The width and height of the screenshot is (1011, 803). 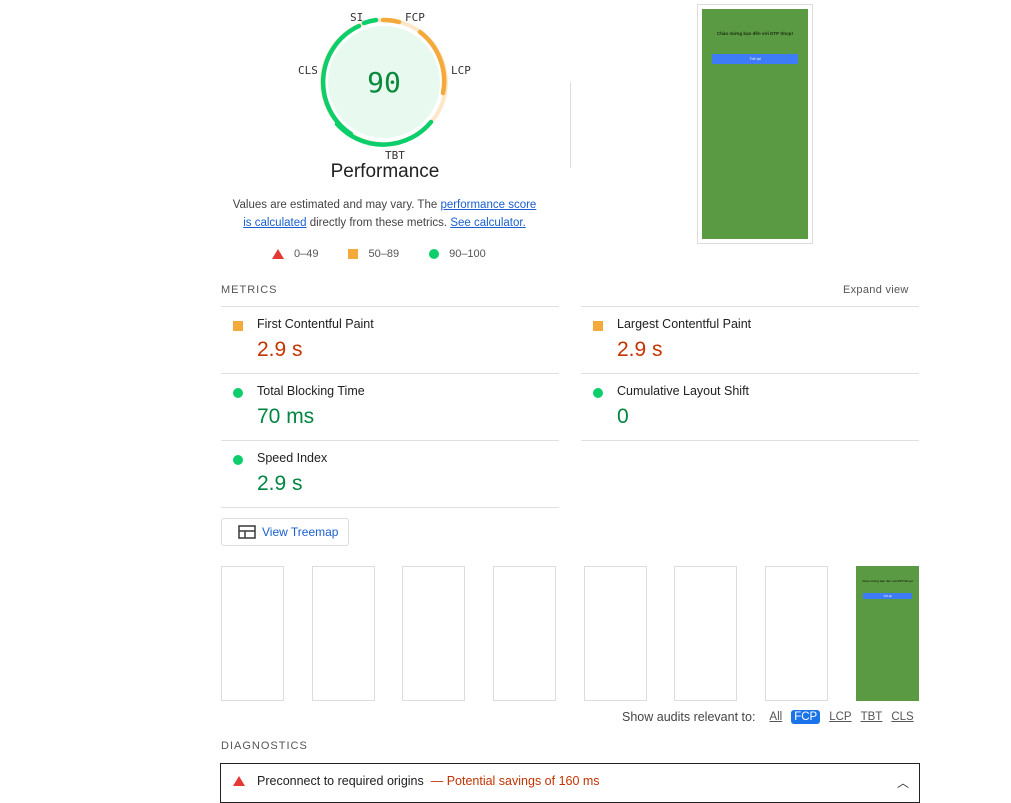 What do you see at coordinates (247, 532) in the screenshot?
I see `treemap-icon` at bounding box center [247, 532].